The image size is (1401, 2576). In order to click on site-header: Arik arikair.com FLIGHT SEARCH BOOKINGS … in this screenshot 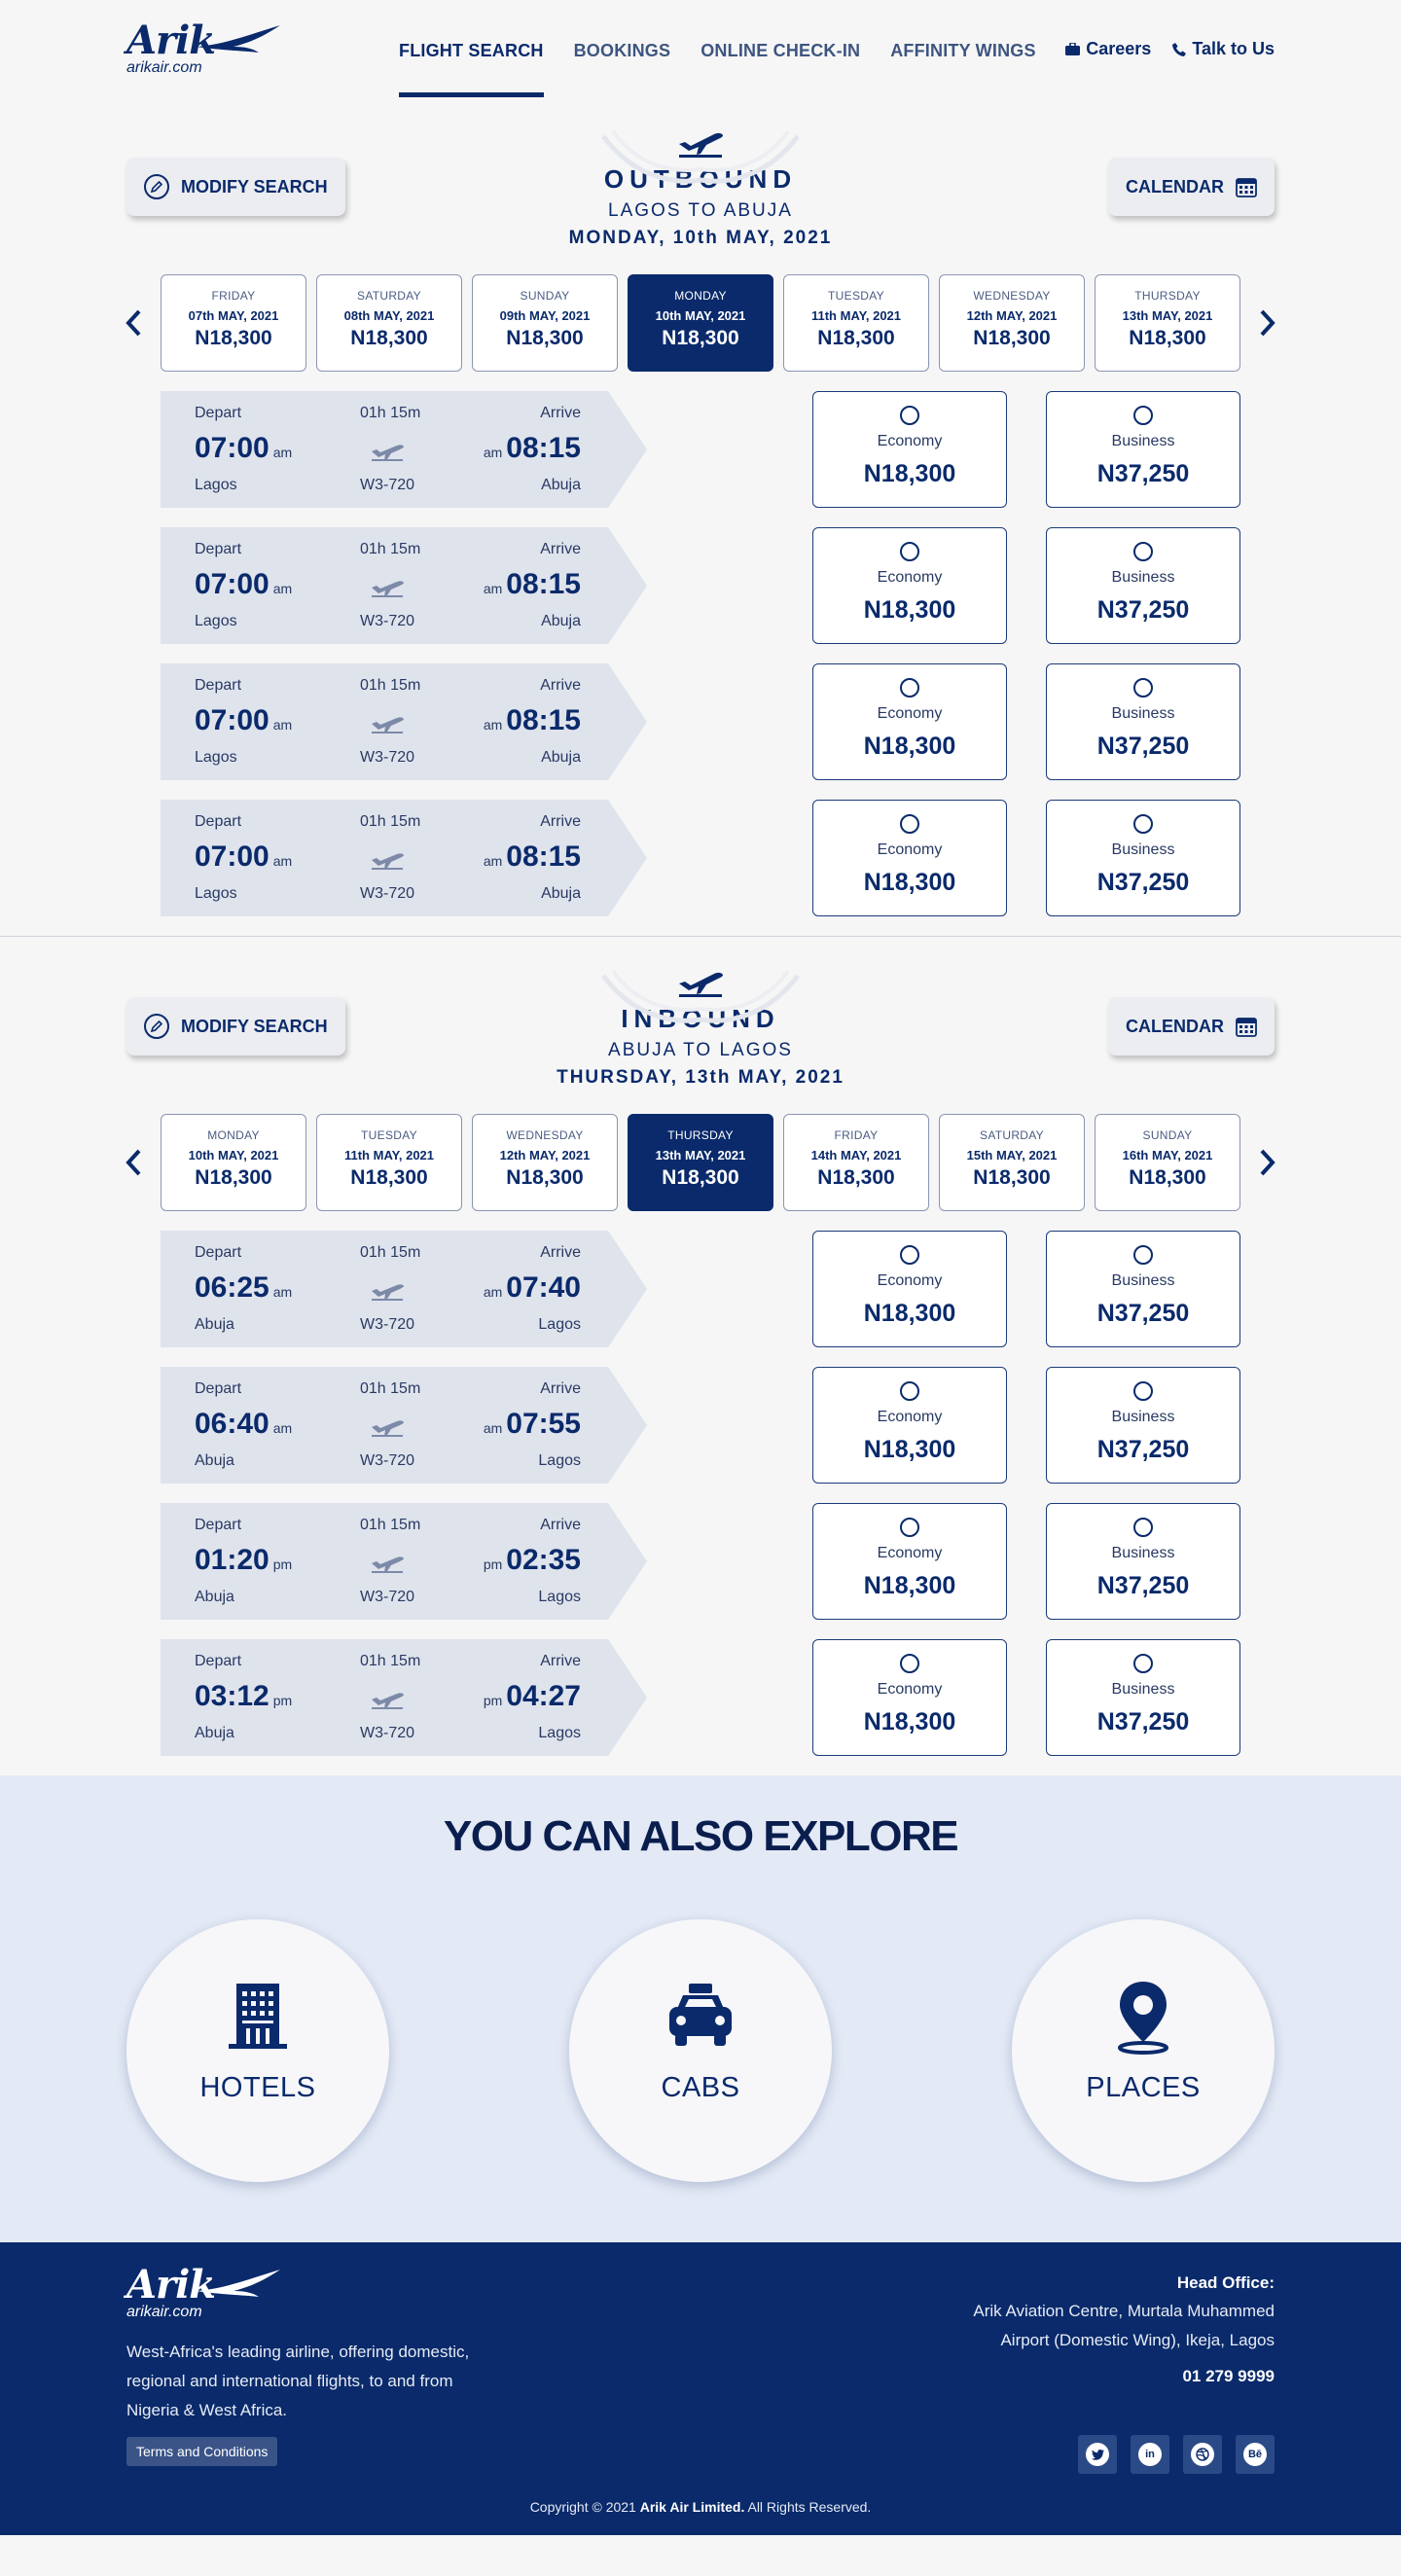, I will do `click(700, 58)`.